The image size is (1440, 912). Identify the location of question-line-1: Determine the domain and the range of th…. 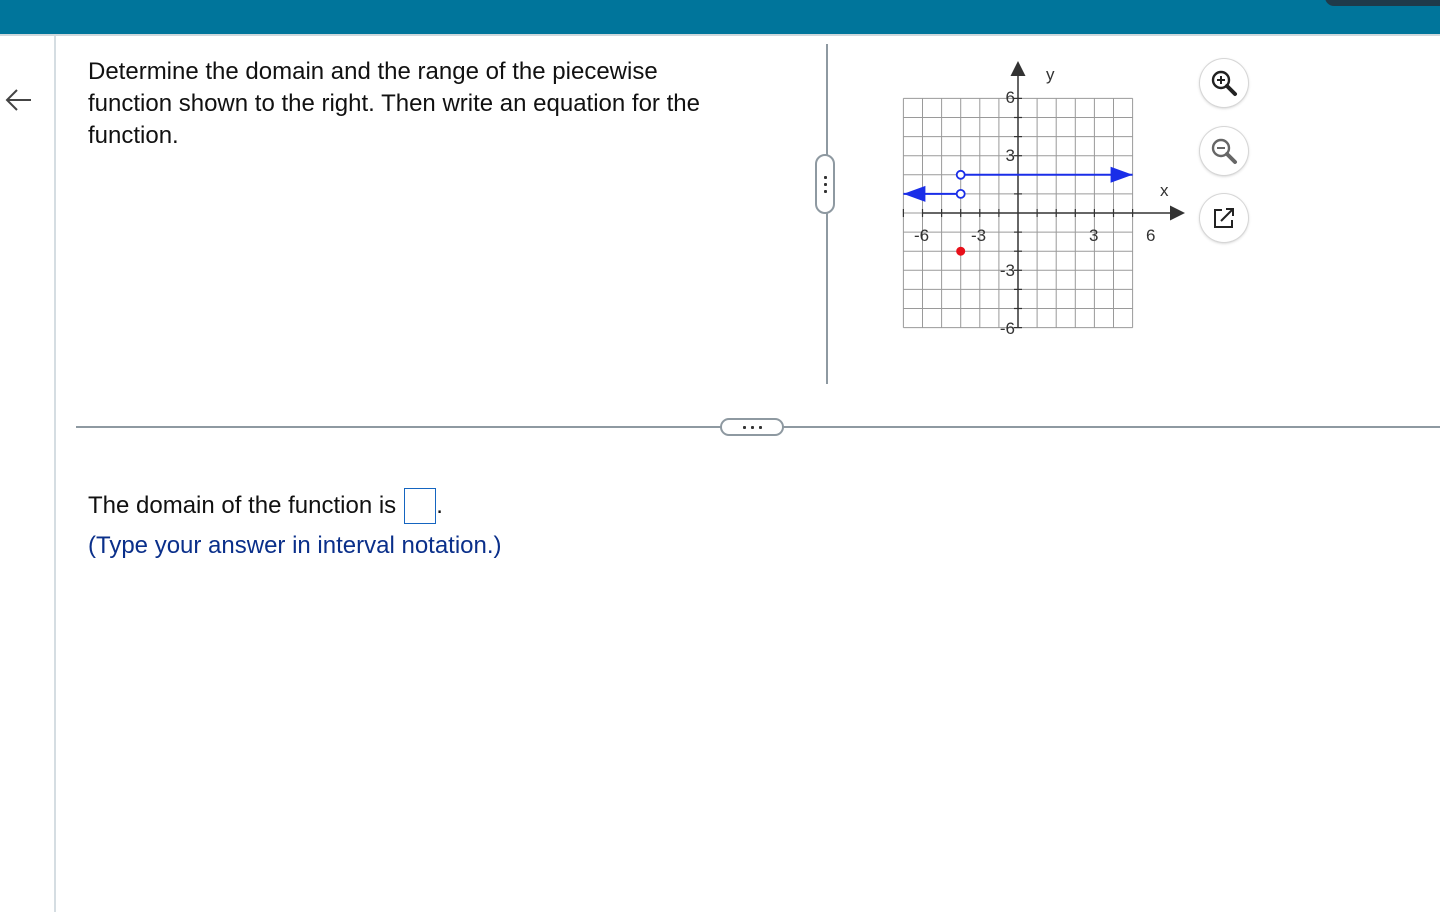
(373, 71).